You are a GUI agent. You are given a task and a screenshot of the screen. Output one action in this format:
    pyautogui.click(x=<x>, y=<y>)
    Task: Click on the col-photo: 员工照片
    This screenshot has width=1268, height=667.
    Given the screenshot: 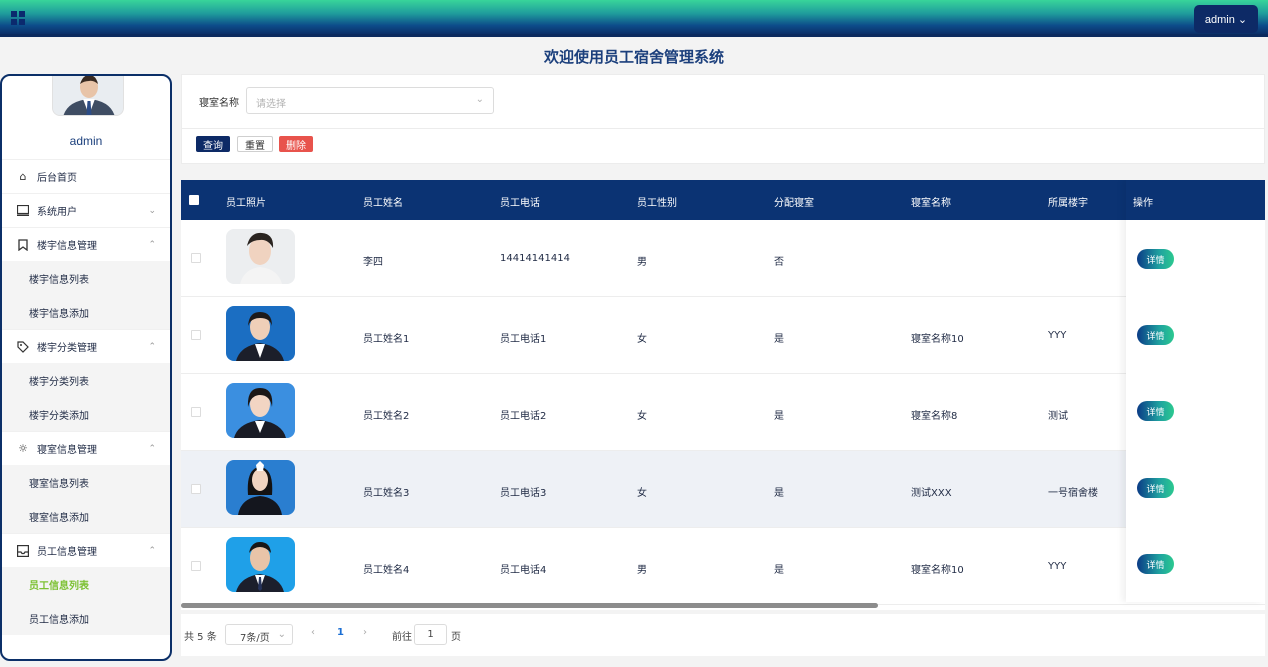 What is the action you would take?
    pyautogui.click(x=246, y=203)
    